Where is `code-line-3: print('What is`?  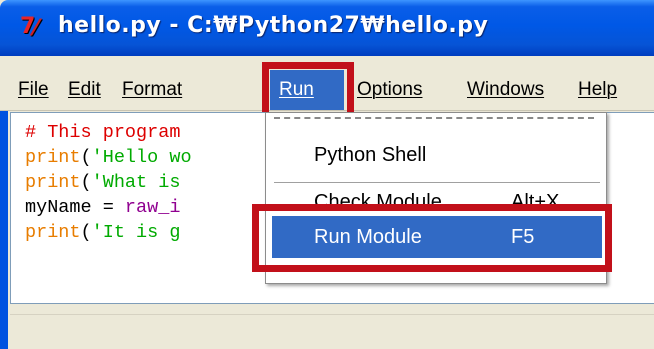
code-line-3: print('What is is located at coordinates (102, 183).